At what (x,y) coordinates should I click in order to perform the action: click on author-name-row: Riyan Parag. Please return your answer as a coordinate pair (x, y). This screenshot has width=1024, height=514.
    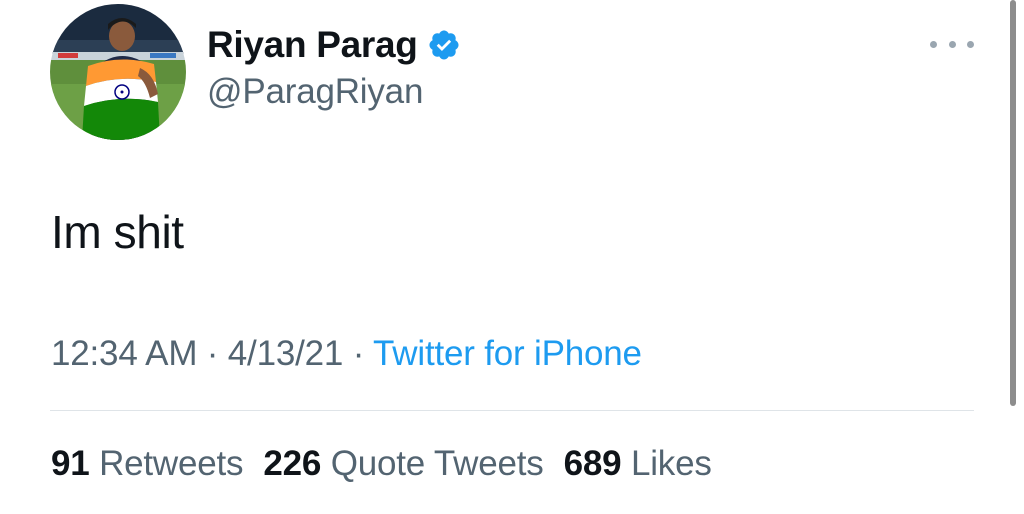
    Looking at the image, I should click on (334, 45).